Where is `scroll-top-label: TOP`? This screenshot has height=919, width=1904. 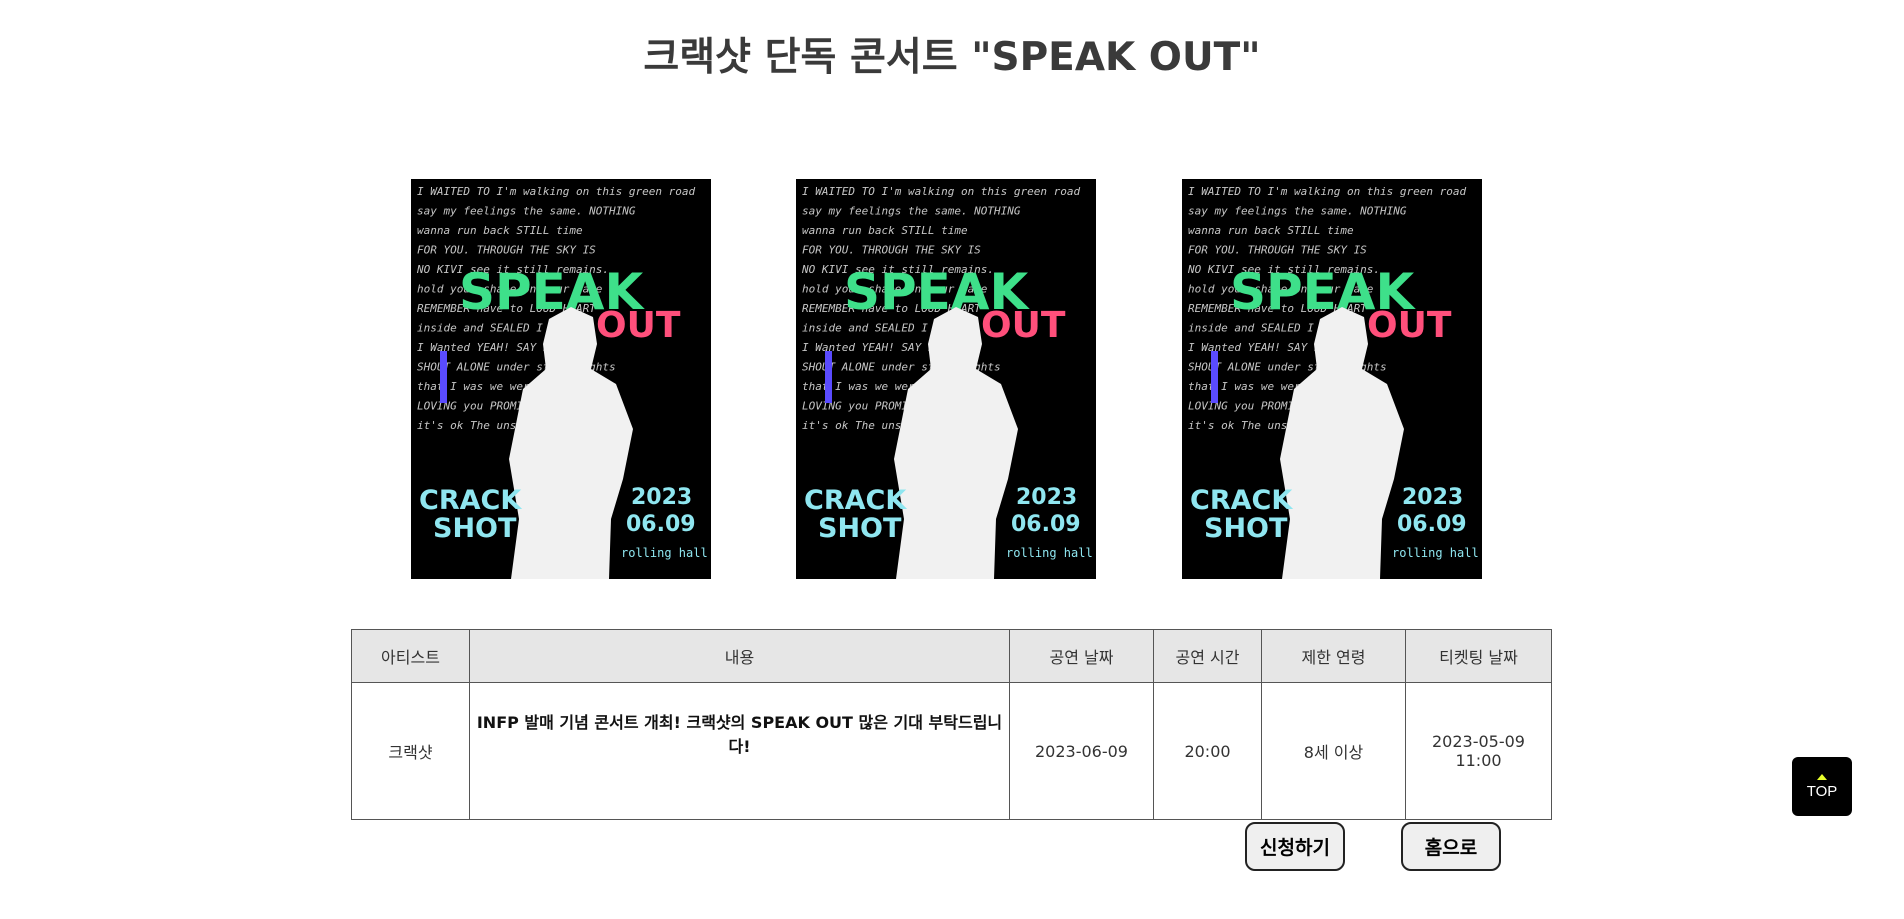 scroll-top-label: TOP is located at coordinates (1822, 791).